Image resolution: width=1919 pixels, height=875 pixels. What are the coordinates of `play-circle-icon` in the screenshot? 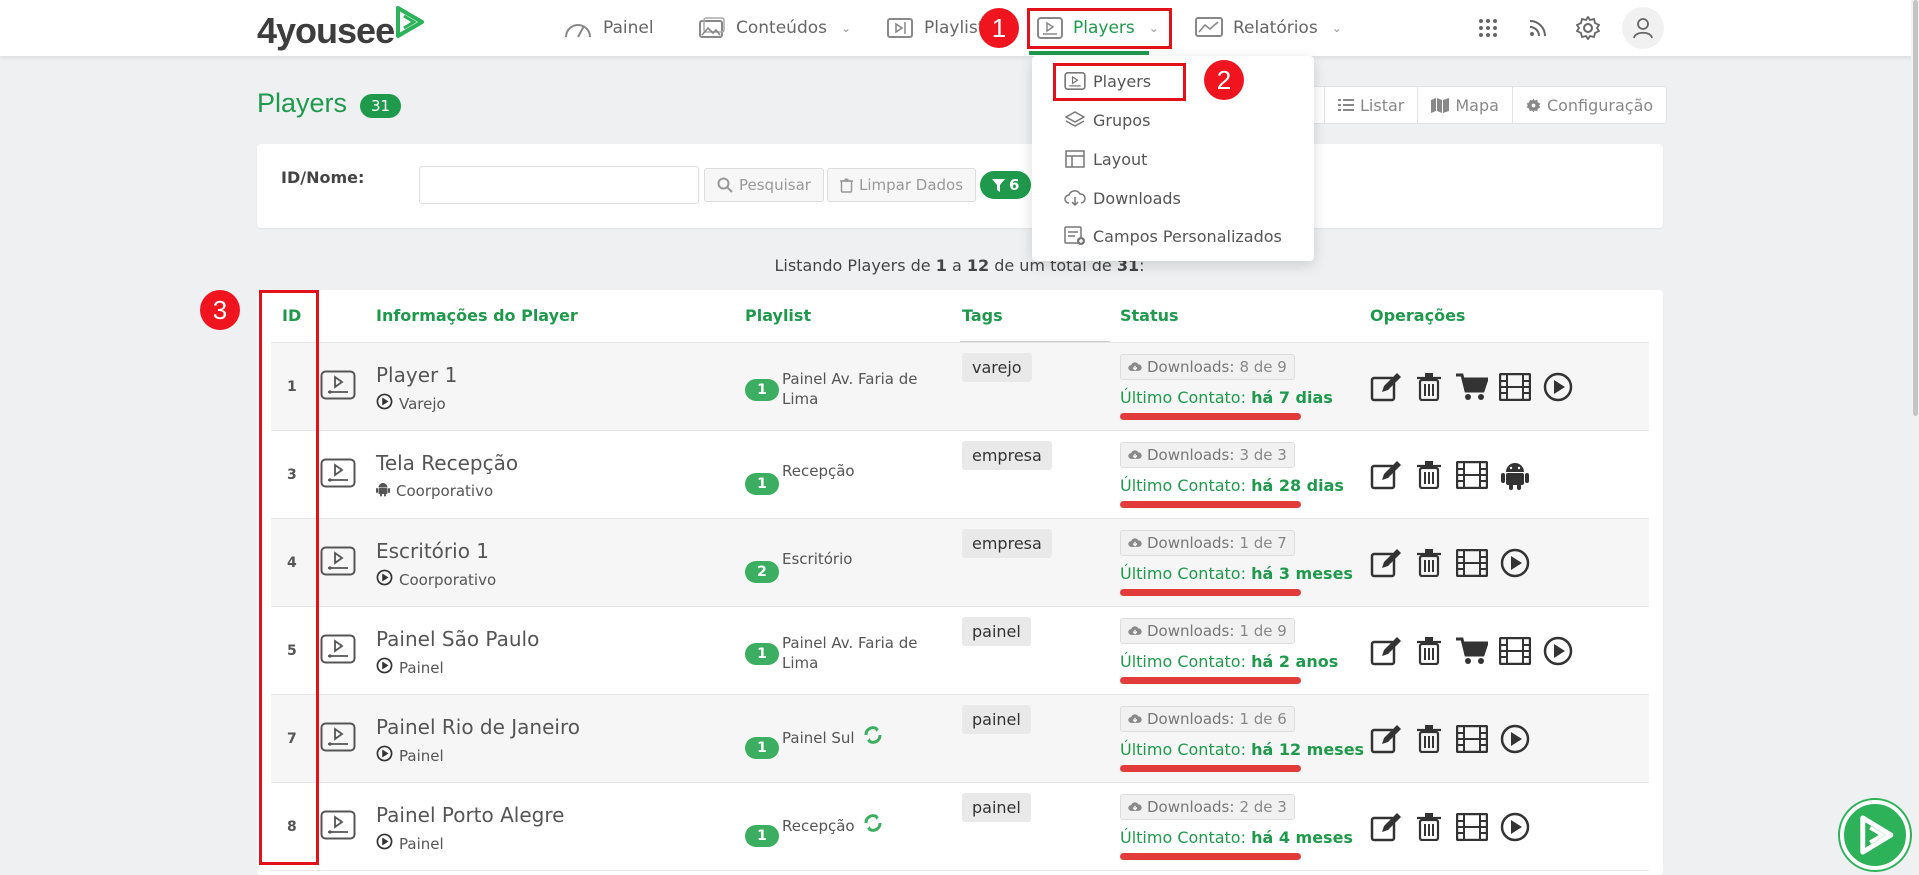 It's located at (384, 579).